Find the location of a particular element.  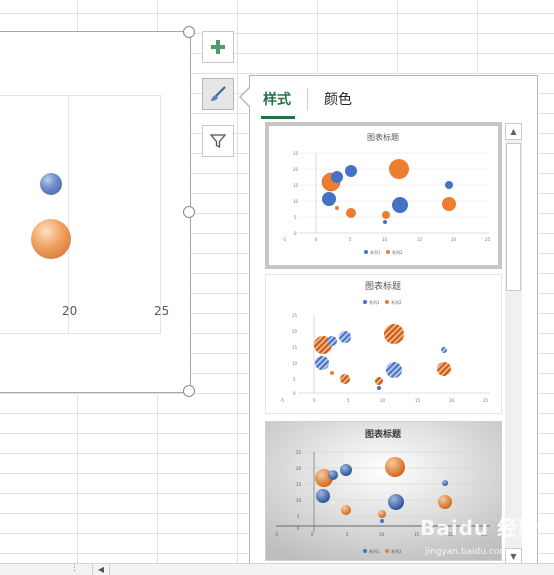

scroll-left-icon: ◀ is located at coordinates (101, 569).